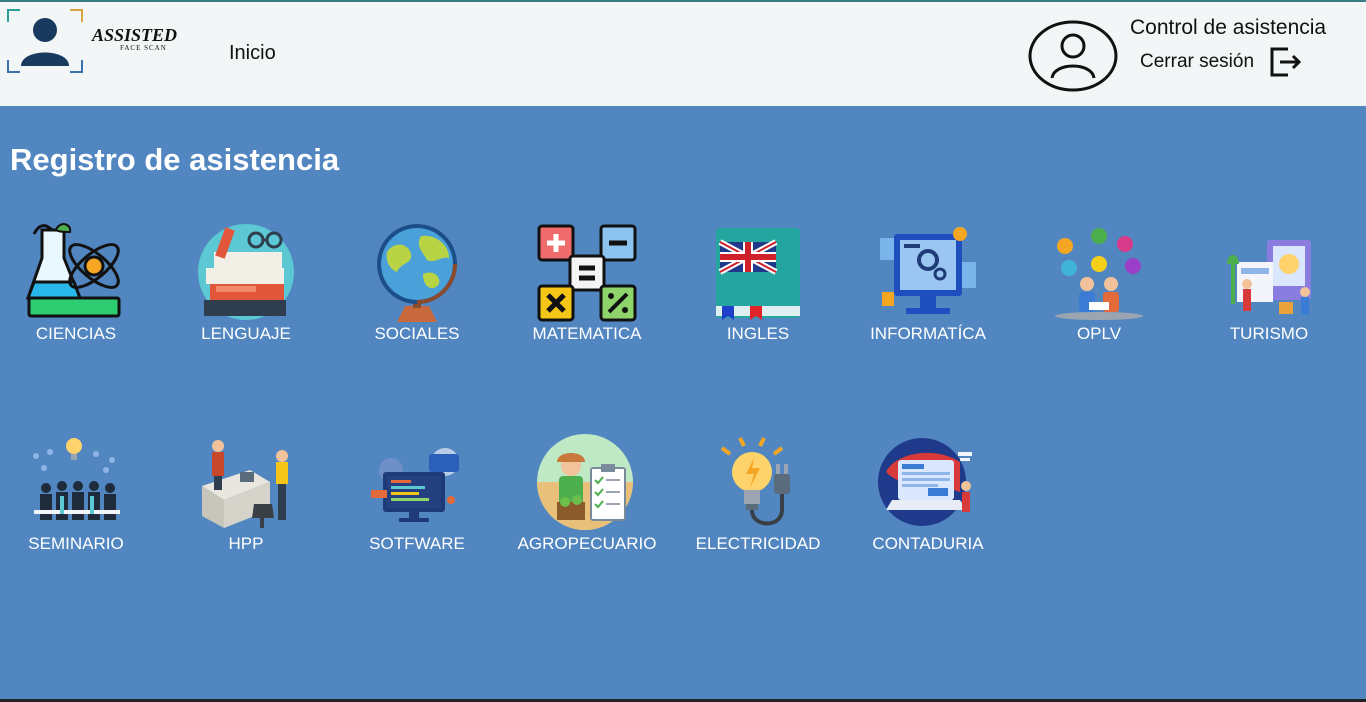 Image resolution: width=1366 pixels, height=702 pixels. What do you see at coordinates (928, 333) in the screenshot?
I see `subject-label: INFORMATÍCA` at bounding box center [928, 333].